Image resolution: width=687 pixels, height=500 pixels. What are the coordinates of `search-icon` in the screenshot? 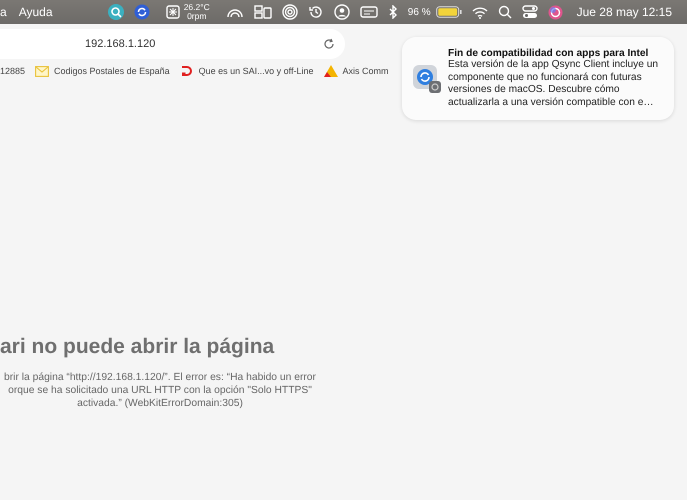 It's located at (505, 12).